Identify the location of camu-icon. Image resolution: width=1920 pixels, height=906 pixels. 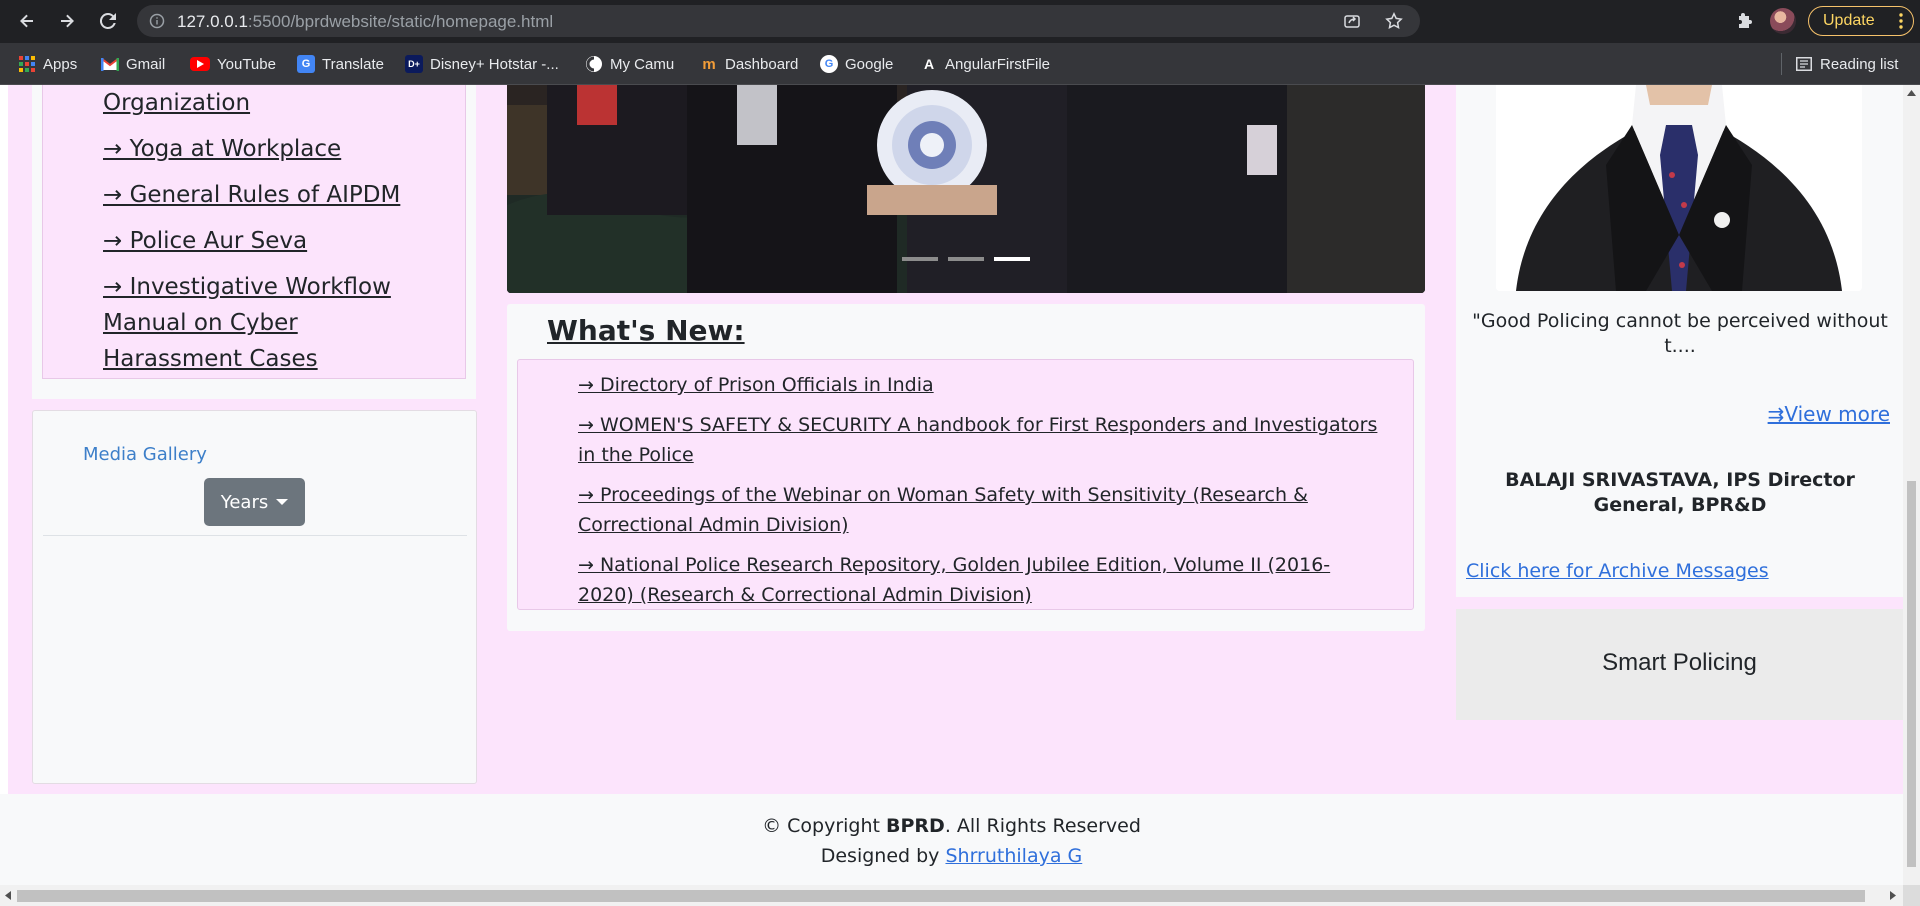
(594, 64).